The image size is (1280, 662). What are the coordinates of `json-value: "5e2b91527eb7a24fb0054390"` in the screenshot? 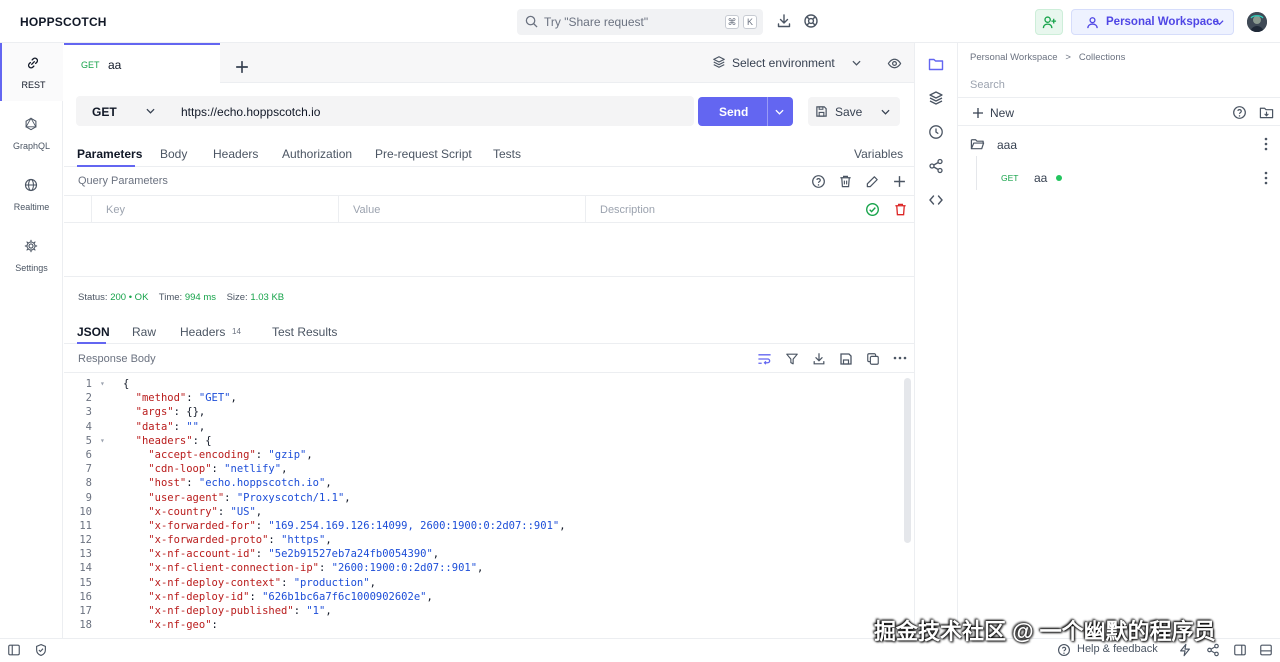 It's located at (350, 554).